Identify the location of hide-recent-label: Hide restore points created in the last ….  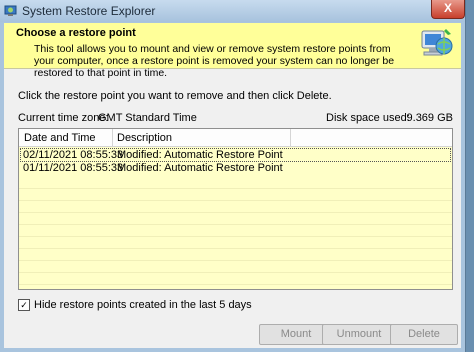
(143, 305).